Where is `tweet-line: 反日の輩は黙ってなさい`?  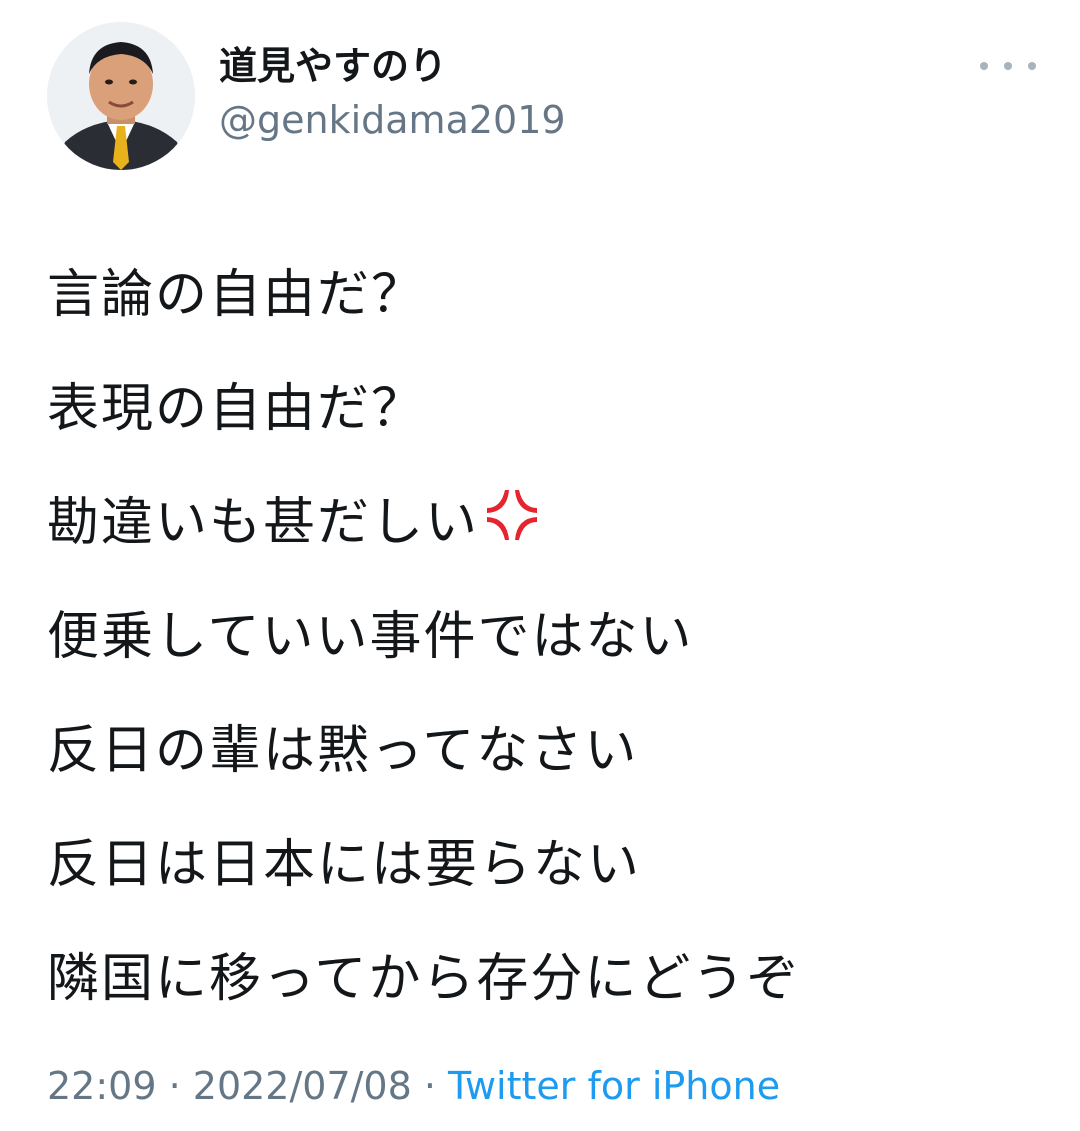 tweet-line: 反日の輩は黙ってなさい is located at coordinates (343, 751).